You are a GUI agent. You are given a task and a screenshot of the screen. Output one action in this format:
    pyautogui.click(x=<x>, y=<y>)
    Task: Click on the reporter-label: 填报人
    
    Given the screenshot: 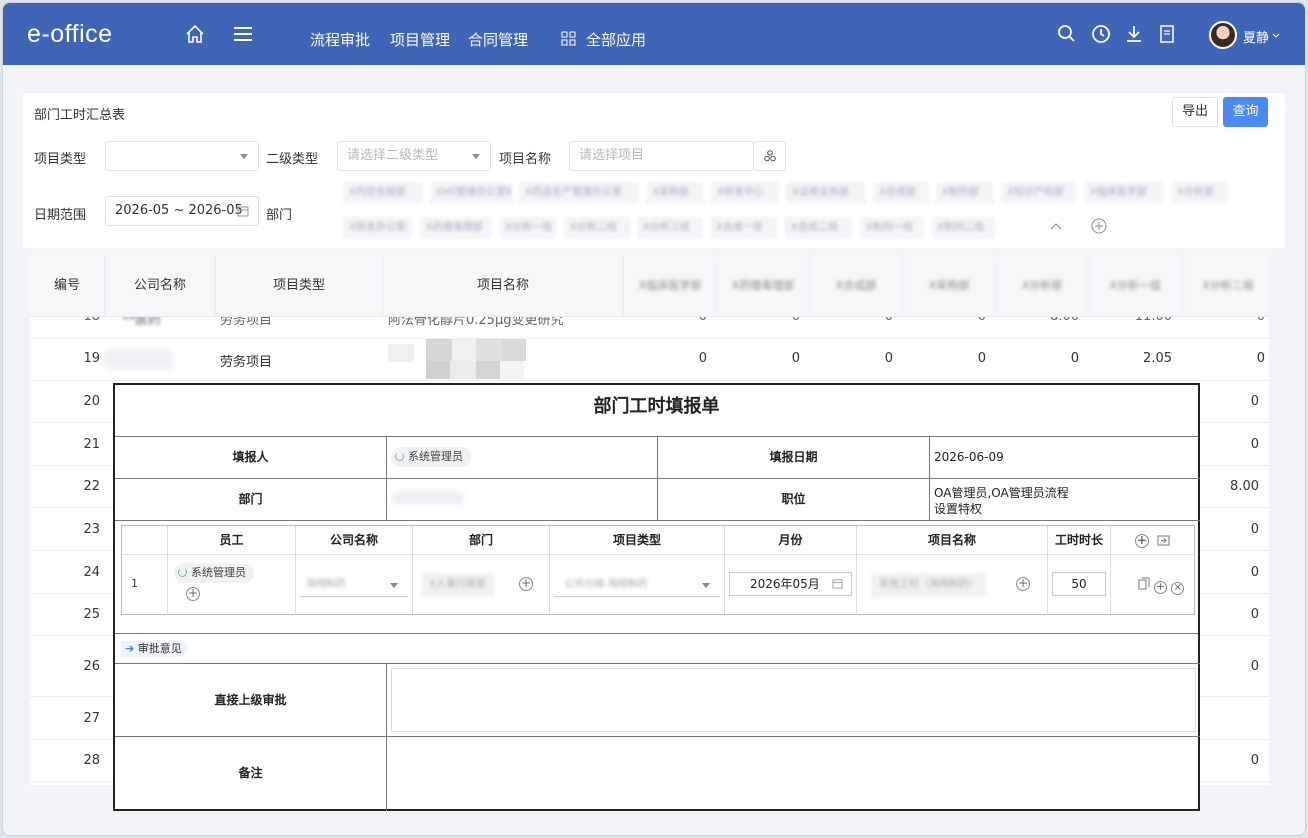 What is the action you would take?
    pyautogui.click(x=251, y=458)
    